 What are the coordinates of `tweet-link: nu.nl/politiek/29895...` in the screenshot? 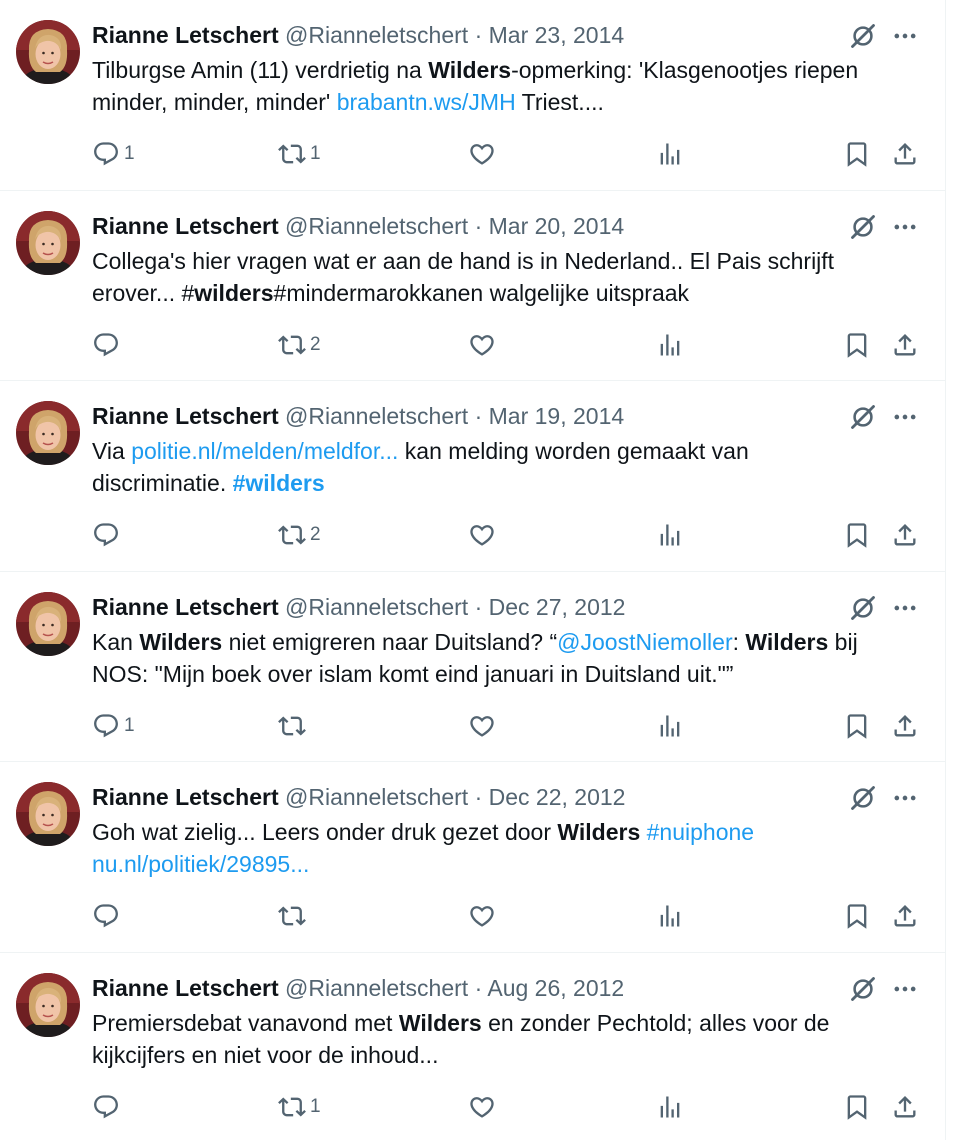 It's located at (200, 864).